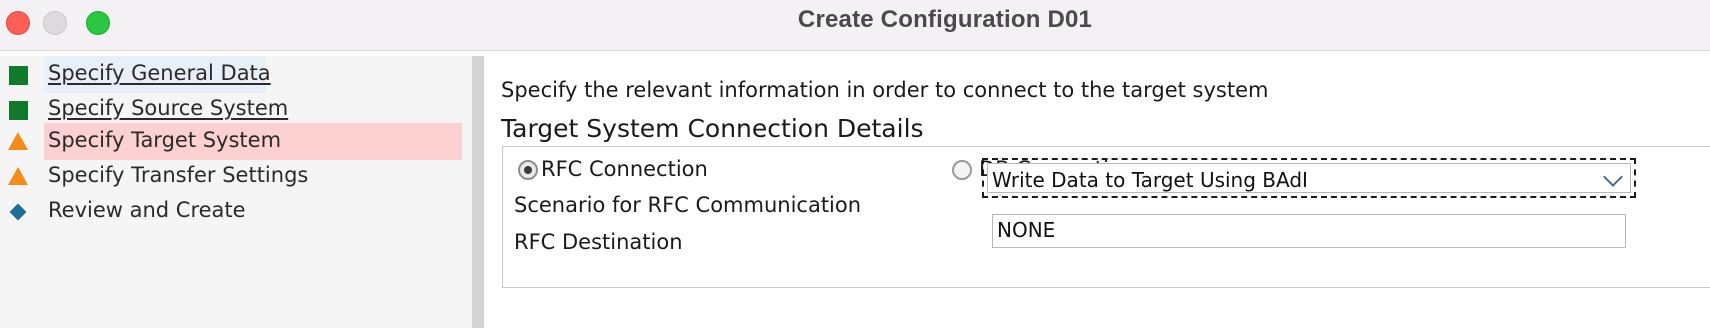 This screenshot has height=328, width=1710. What do you see at coordinates (478, 192) in the screenshot?
I see `pane-splitter` at bounding box center [478, 192].